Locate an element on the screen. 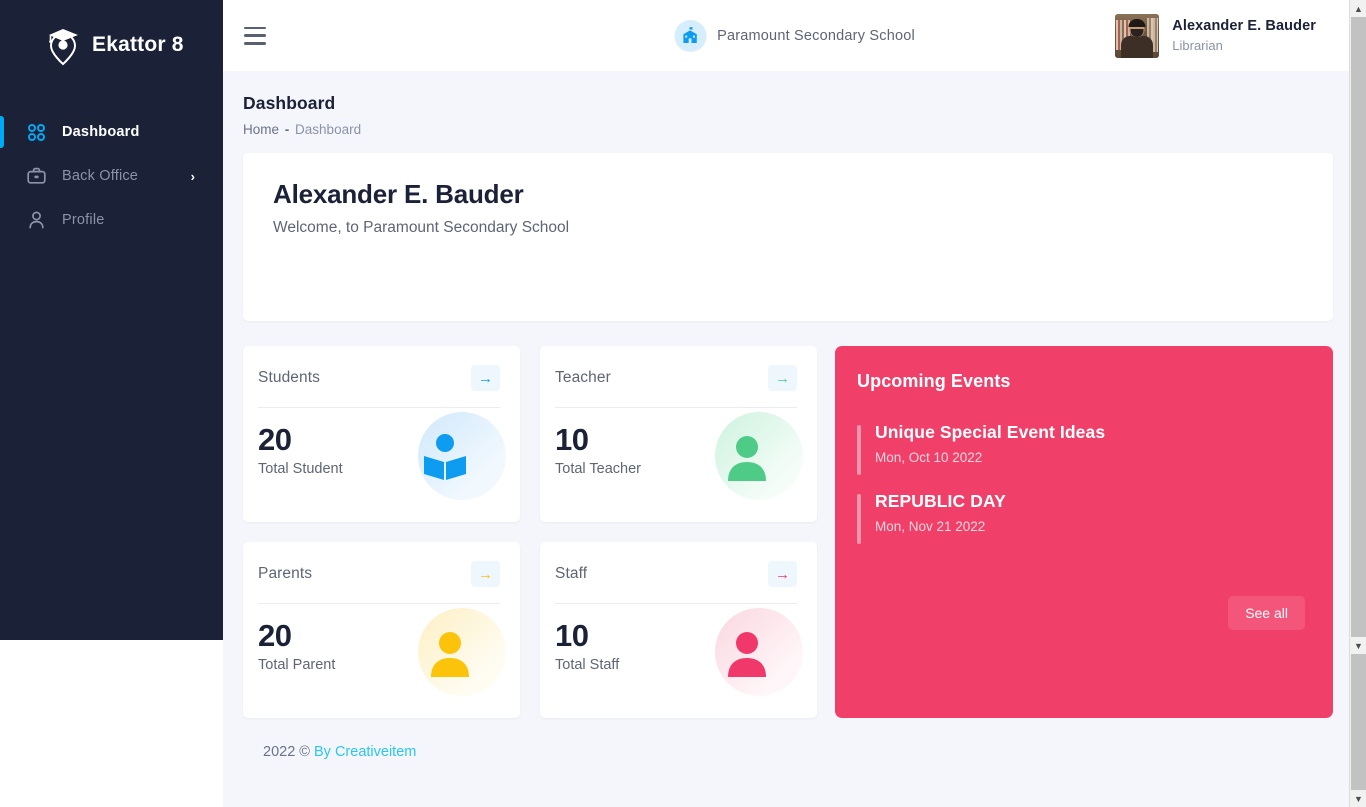  stat-card-staff: Staff → 10 Total Staff is located at coordinates (678, 630).